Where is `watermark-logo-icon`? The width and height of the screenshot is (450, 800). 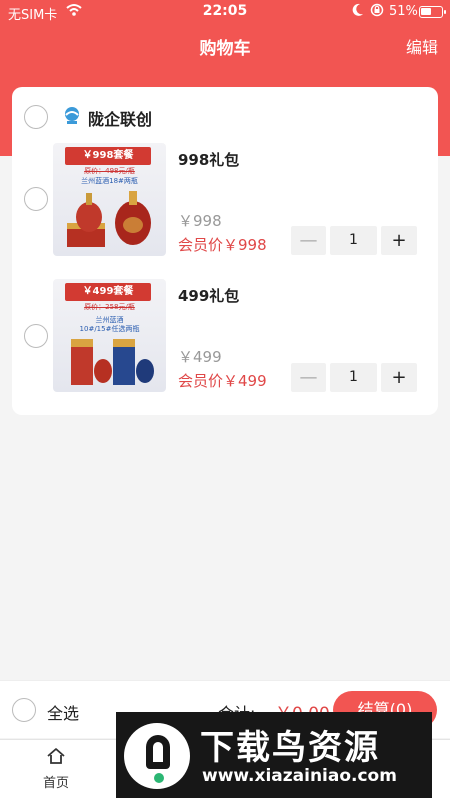
watermark-logo-icon is located at coordinates (157, 756).